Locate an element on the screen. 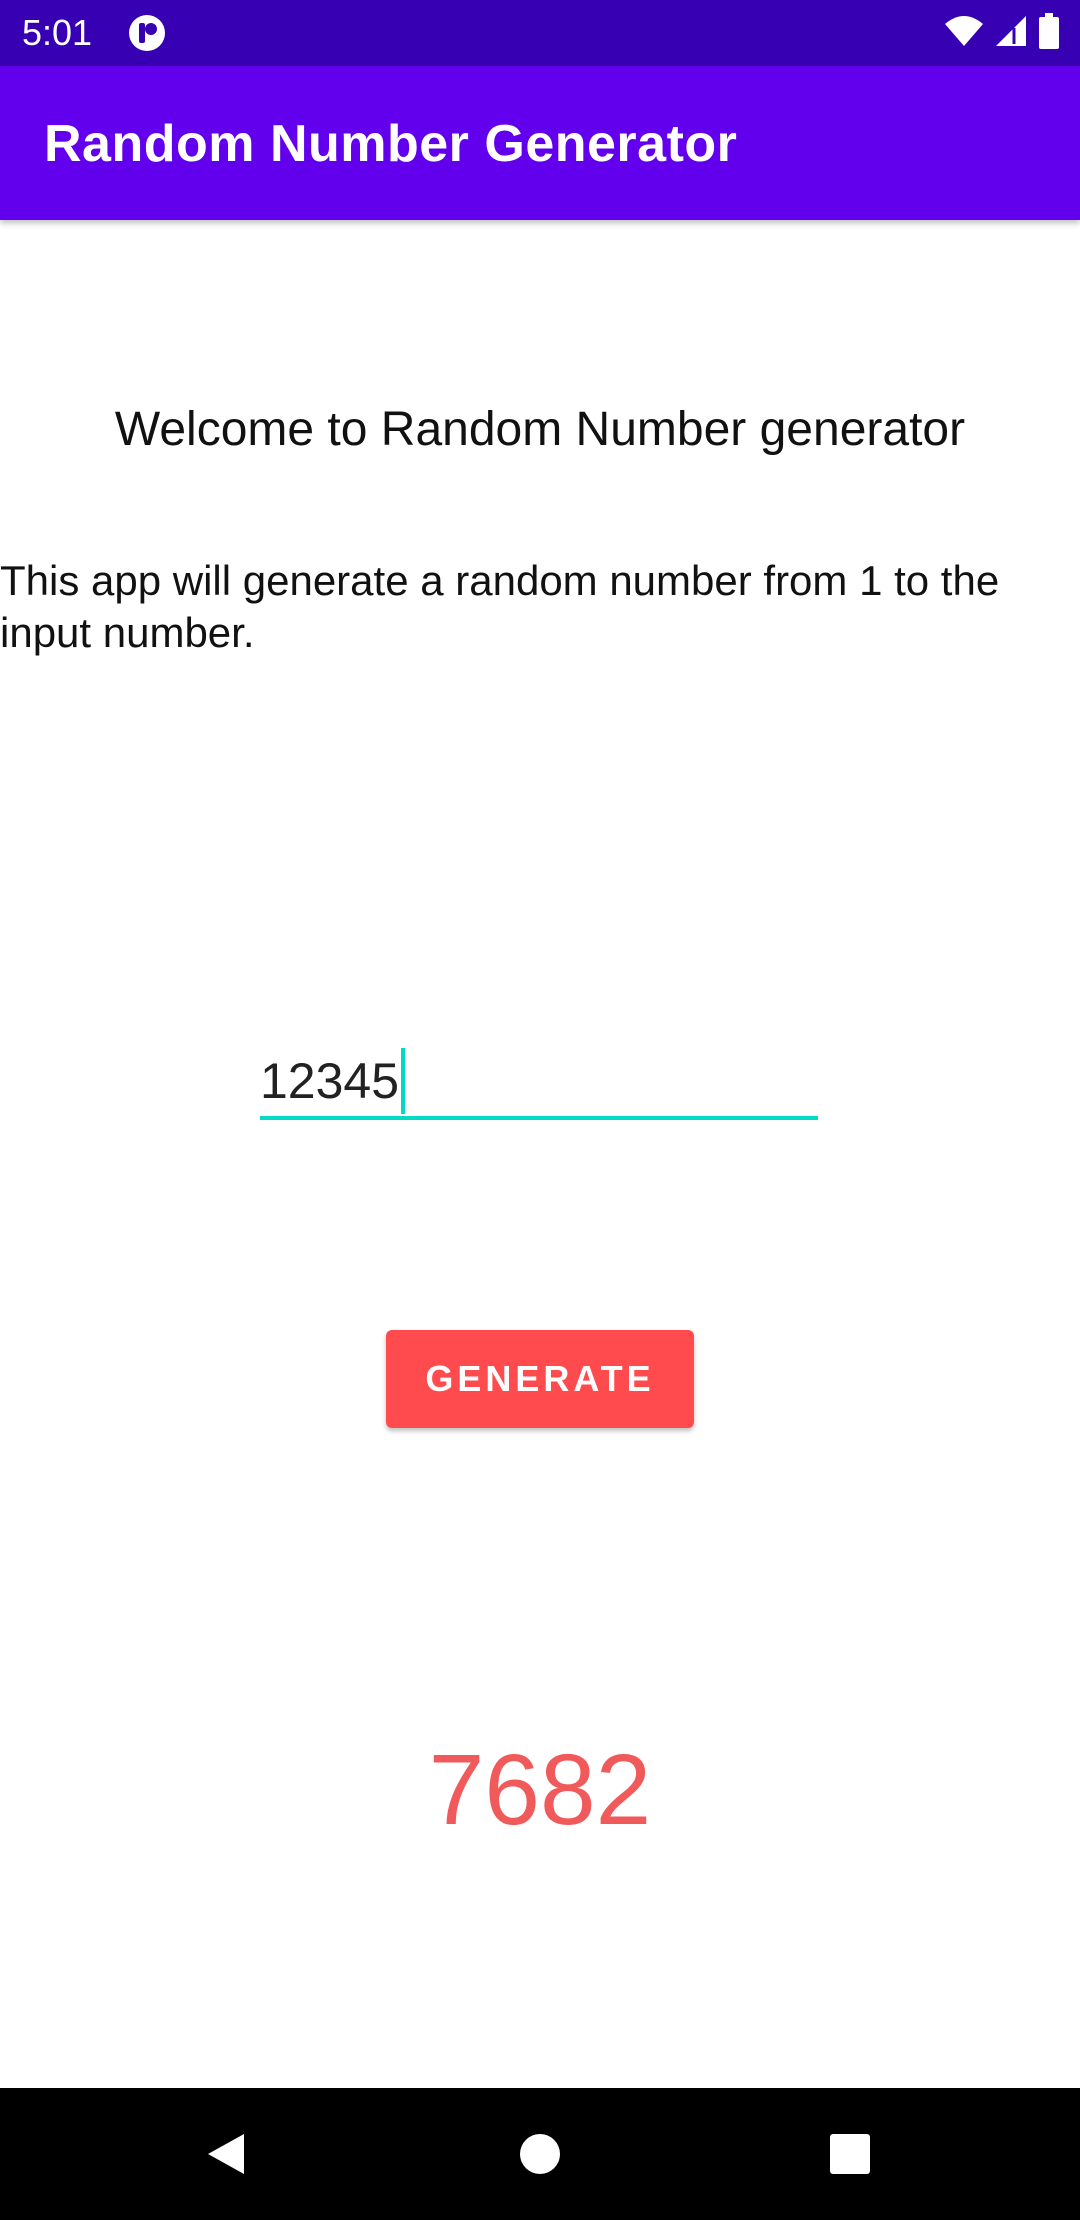 This screenshot has width=1080, height=2220. status-time: 5:01 is located at coordinates (57, 32).